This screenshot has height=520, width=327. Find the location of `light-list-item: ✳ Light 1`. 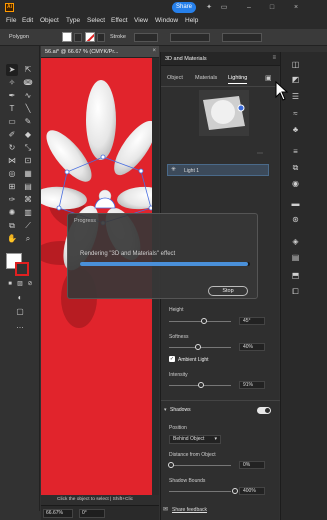

light-list-item: ✳ Light 1 is located at coordinates (218, 170).